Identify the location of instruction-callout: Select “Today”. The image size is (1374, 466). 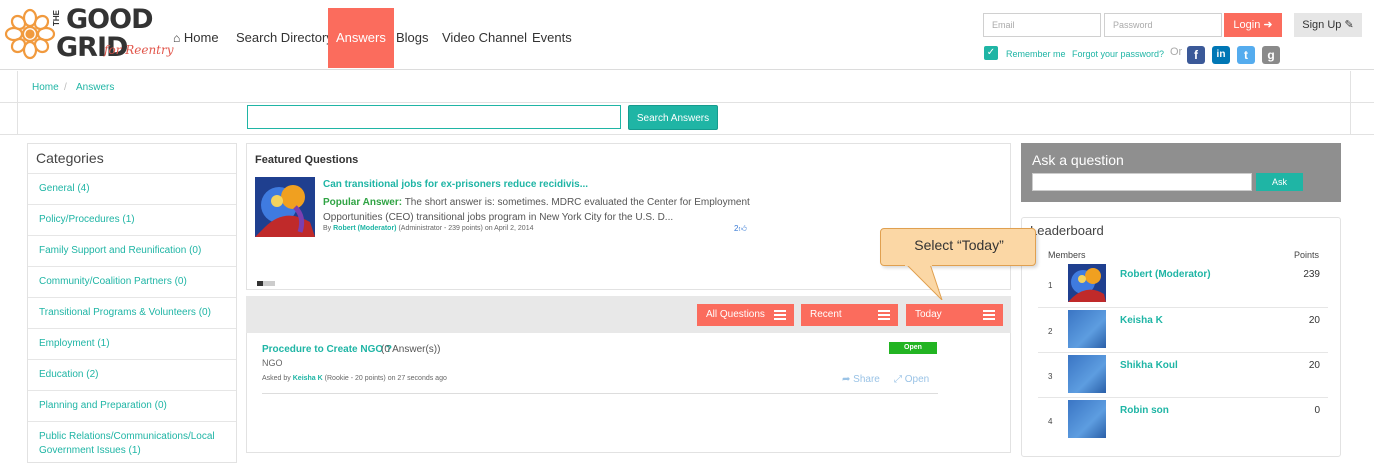
(958, 247).